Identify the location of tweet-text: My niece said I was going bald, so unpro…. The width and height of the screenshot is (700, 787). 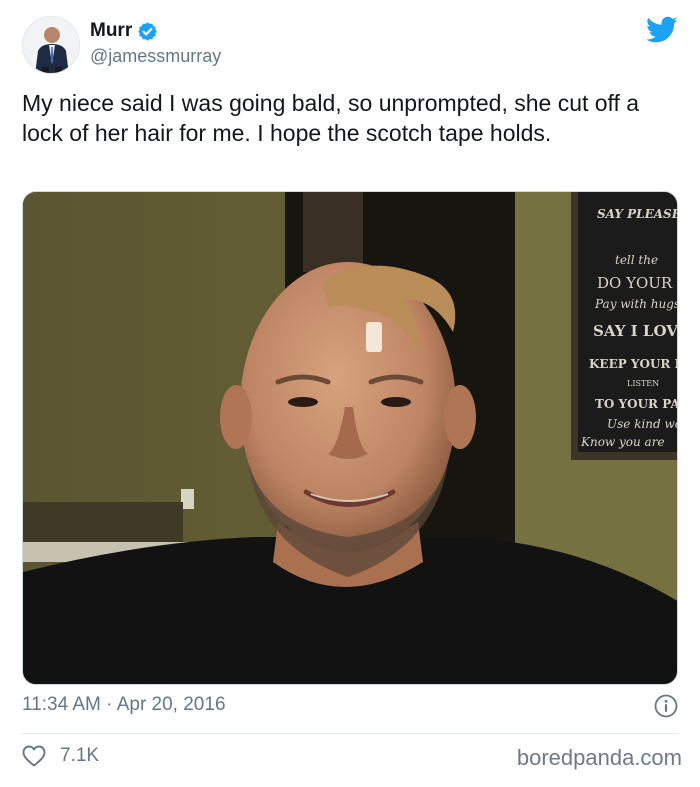
(331, 118).